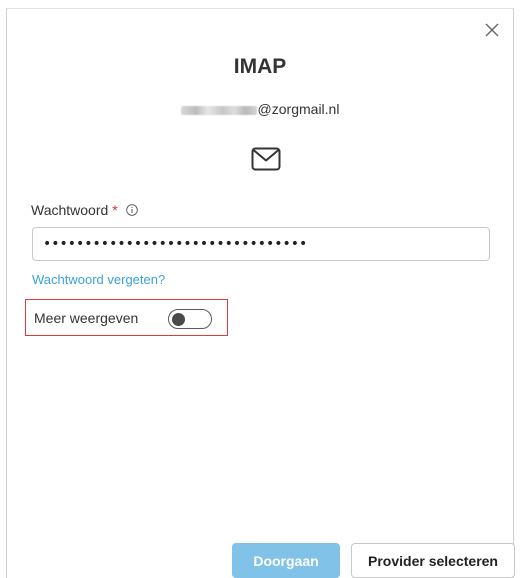  What do you see at coordinates (131, 210) in the screenshot?
I see `info-icon` at bounding box center [131, 210].